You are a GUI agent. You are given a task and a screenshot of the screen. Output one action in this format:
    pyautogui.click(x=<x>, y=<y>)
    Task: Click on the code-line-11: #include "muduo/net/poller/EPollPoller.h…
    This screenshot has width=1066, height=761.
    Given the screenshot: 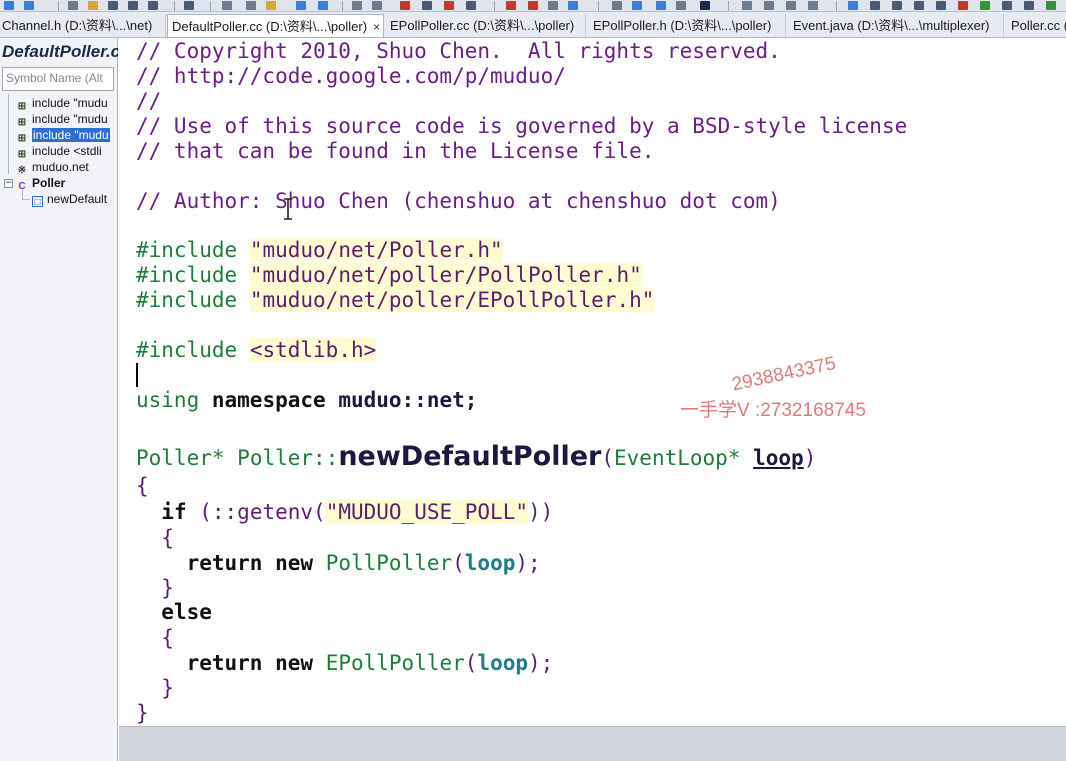 What is the action you would take?
    pyautogui.click(x=395, y=300)
    